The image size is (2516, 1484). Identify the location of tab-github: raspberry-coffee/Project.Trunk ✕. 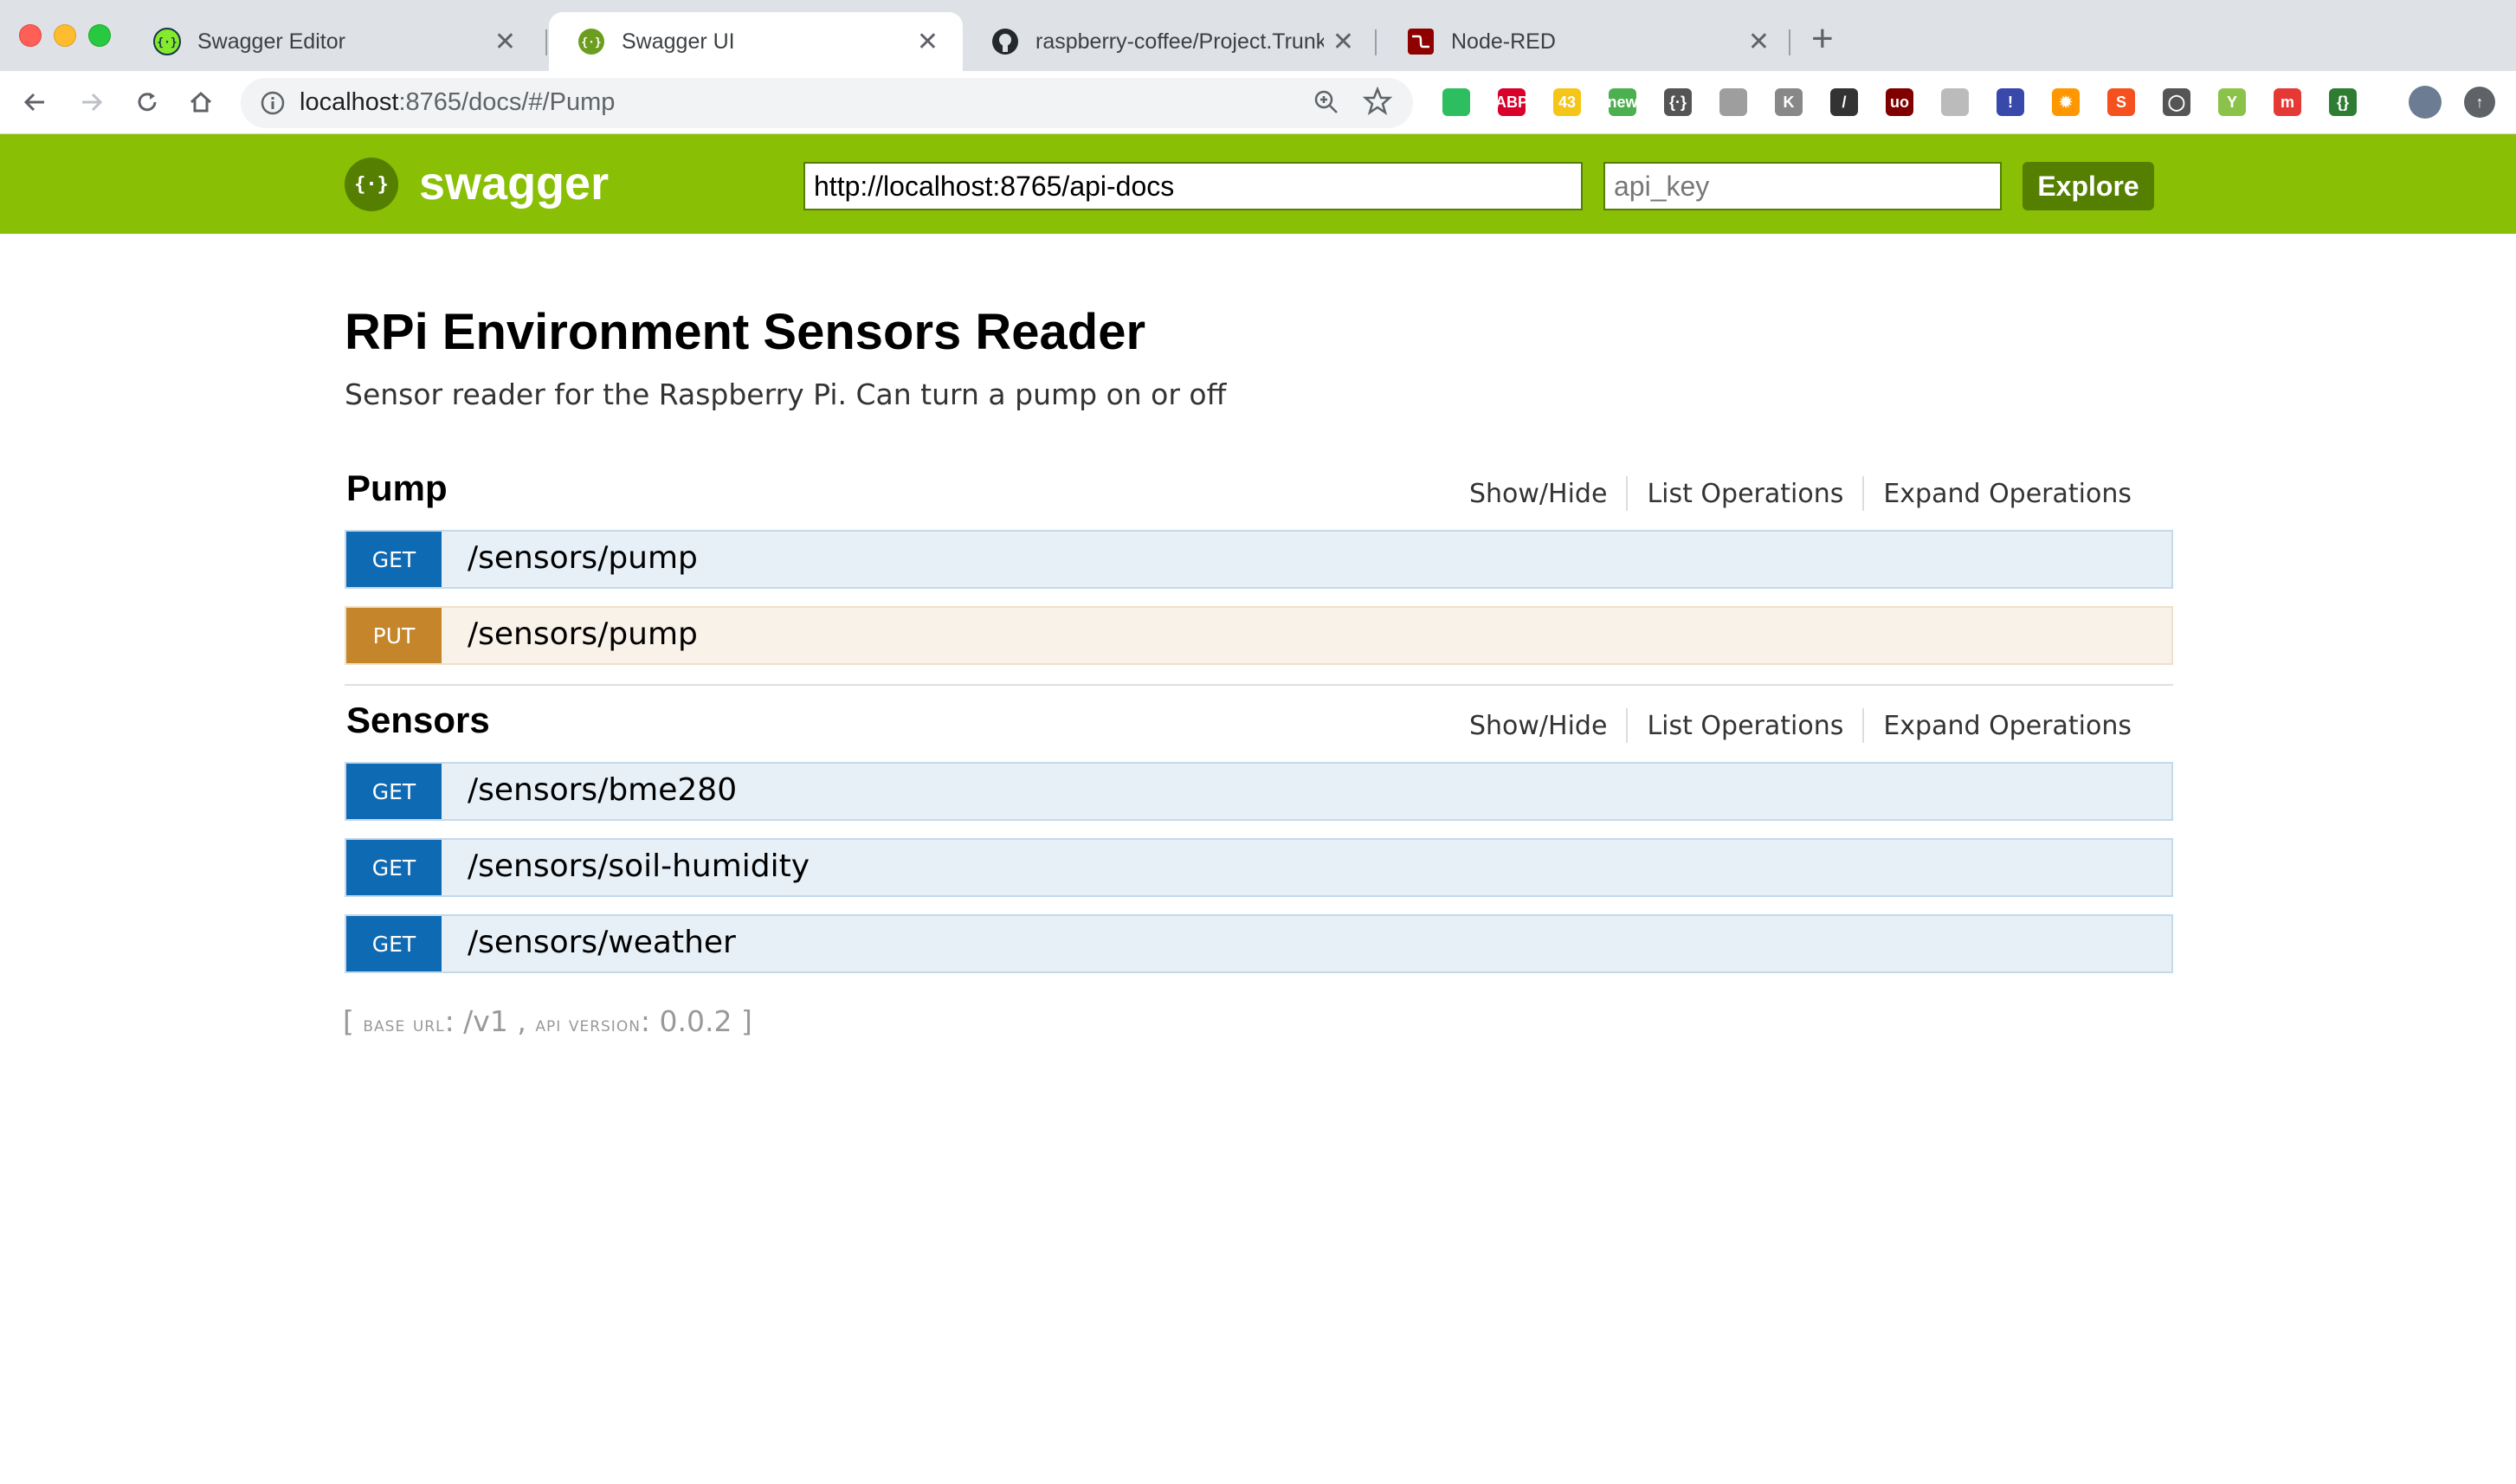
(1170, 41).